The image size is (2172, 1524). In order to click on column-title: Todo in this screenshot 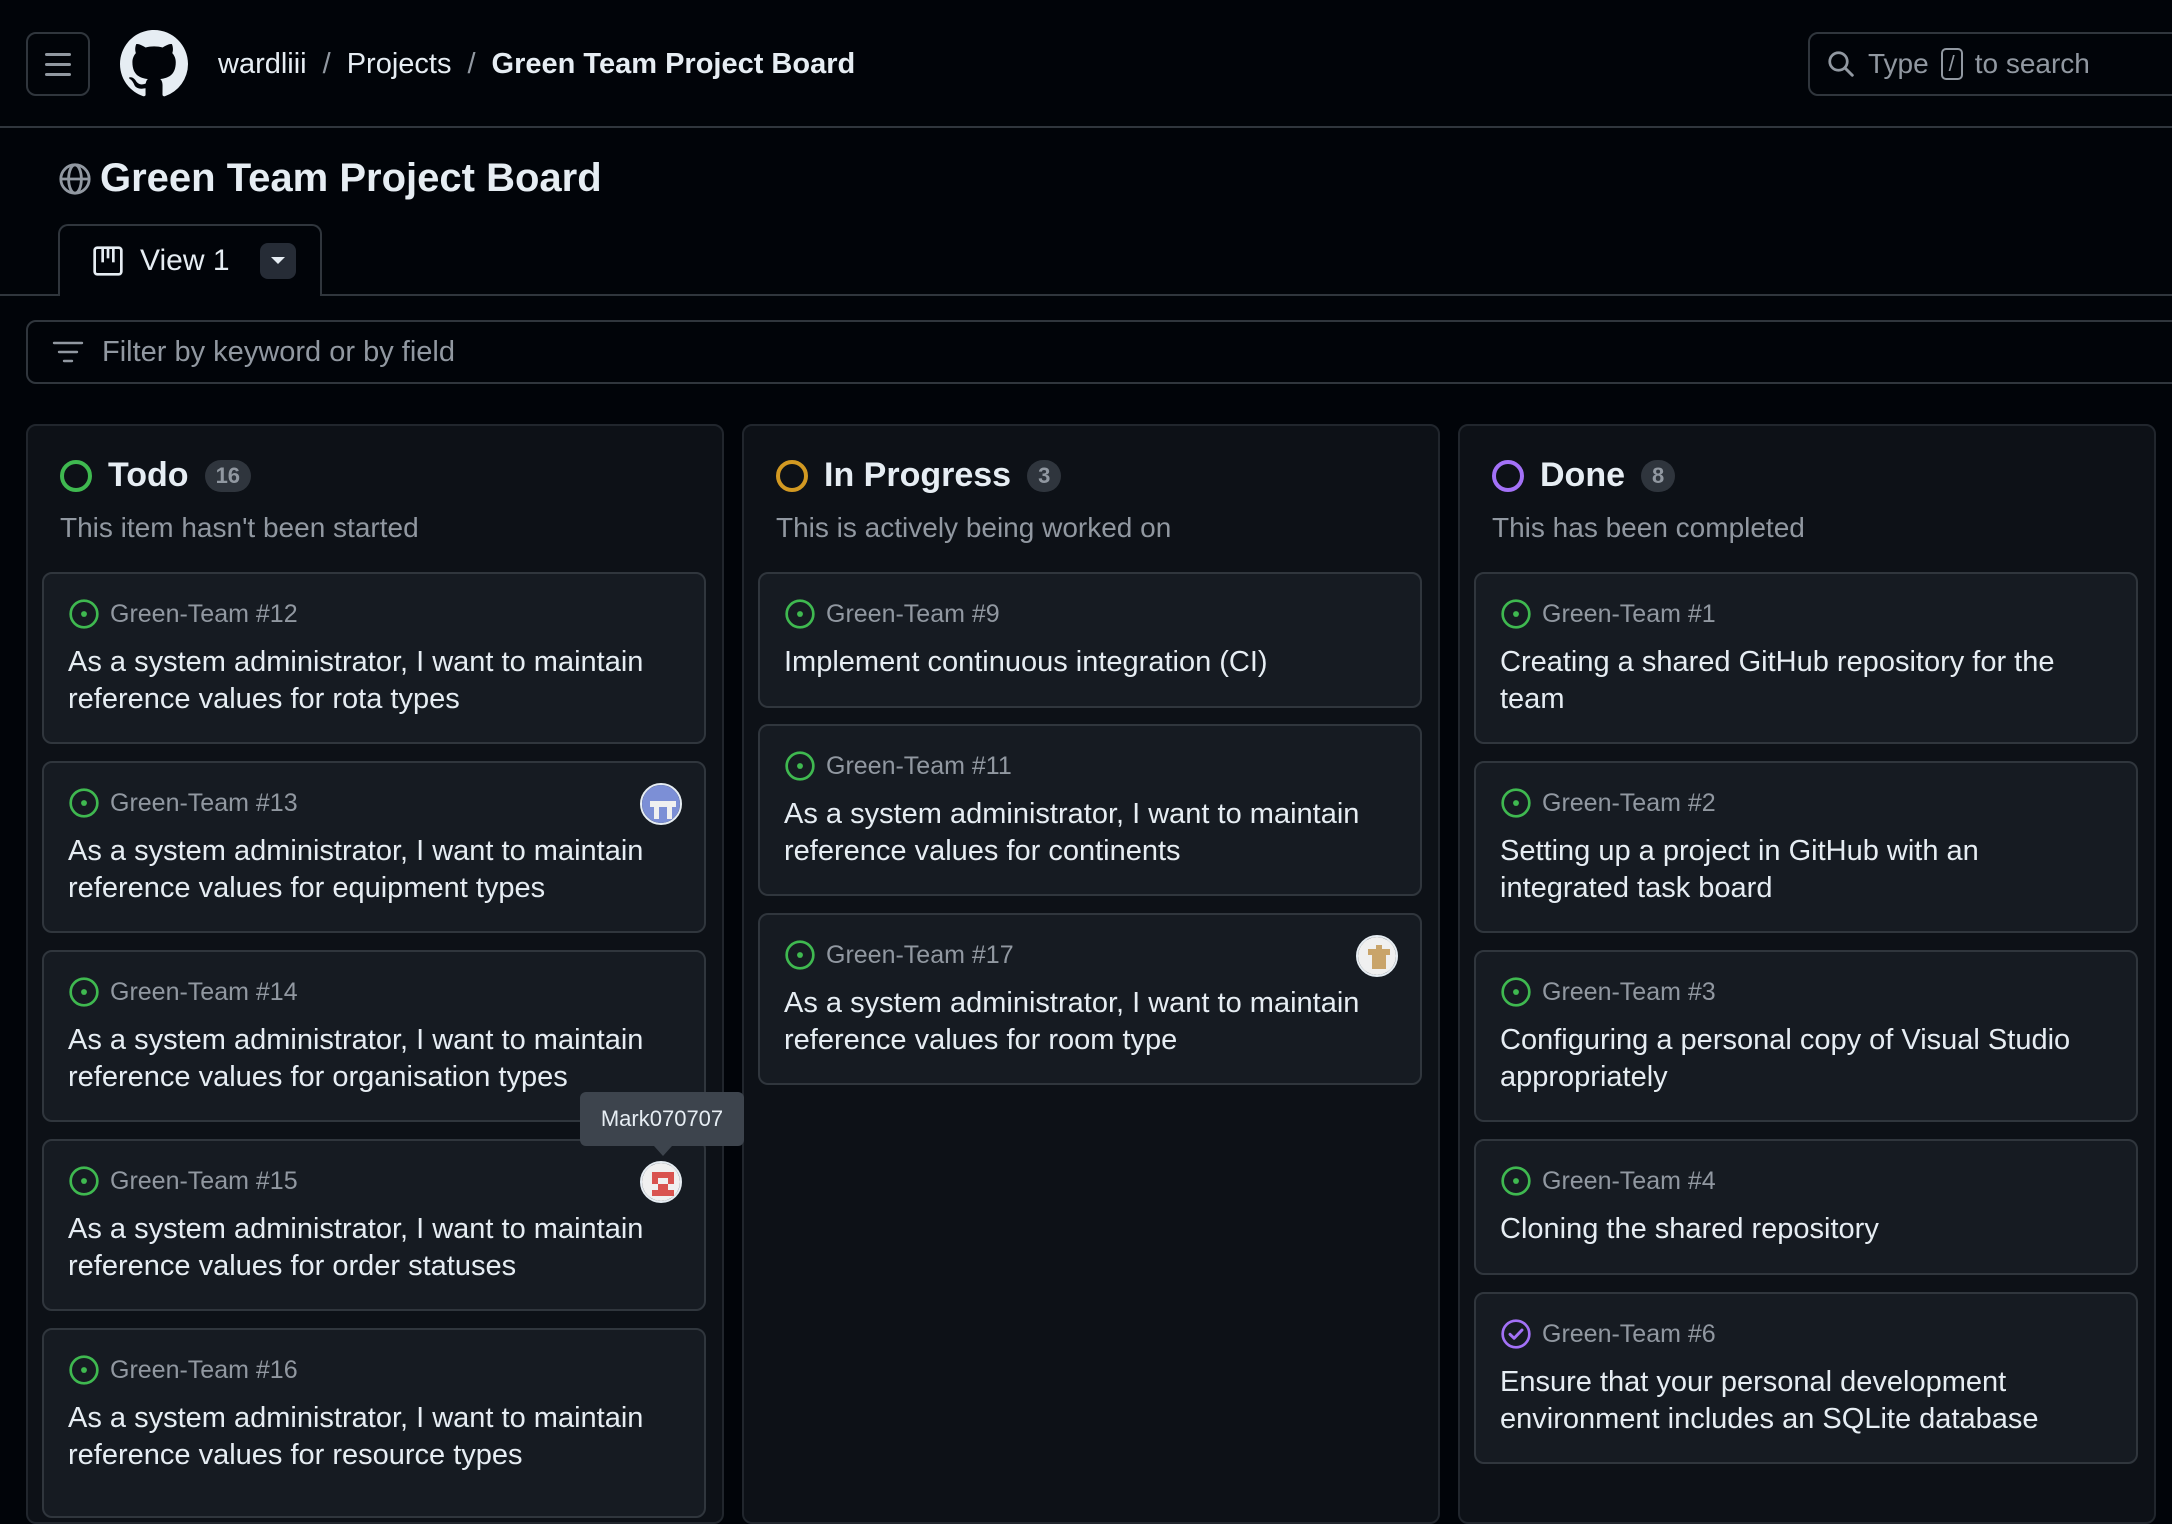, I will do `click(148, 475)`.